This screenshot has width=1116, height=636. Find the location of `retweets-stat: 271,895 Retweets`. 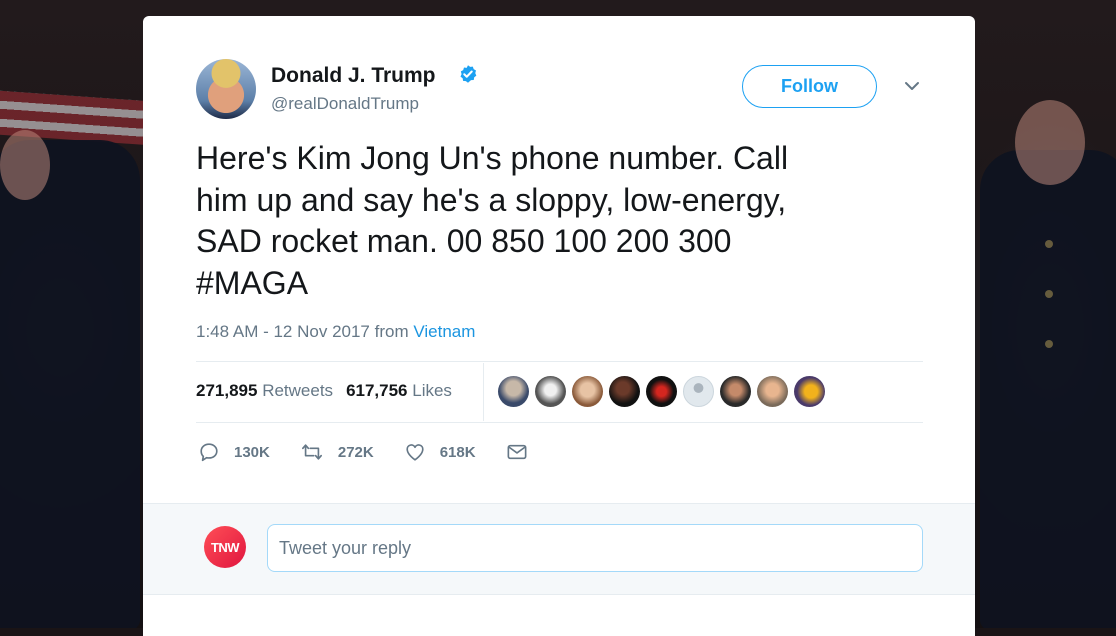

retweets-stat: 271,895 Retweets is located at coordinates (264, 391).